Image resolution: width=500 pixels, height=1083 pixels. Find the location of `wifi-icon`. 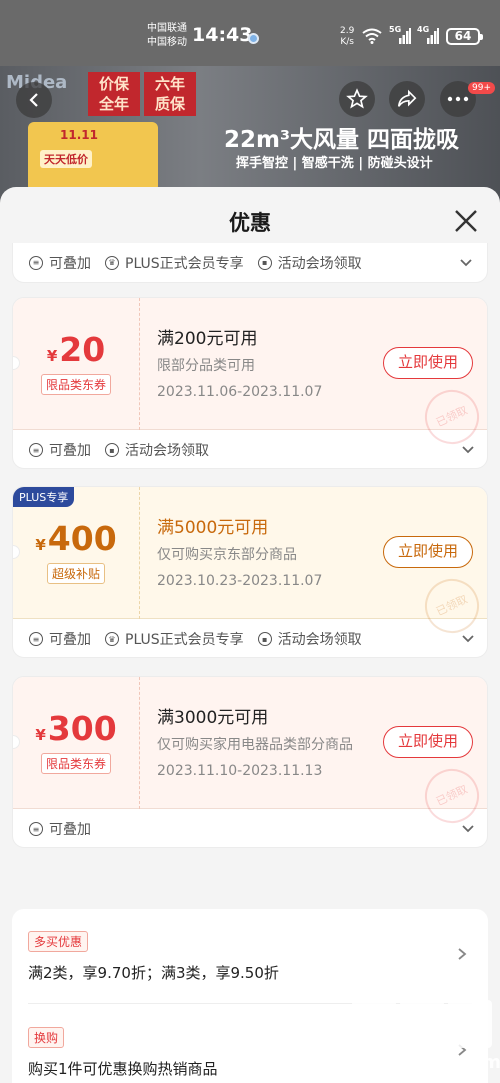

wifi-icon is located at coordinates (372, 36).